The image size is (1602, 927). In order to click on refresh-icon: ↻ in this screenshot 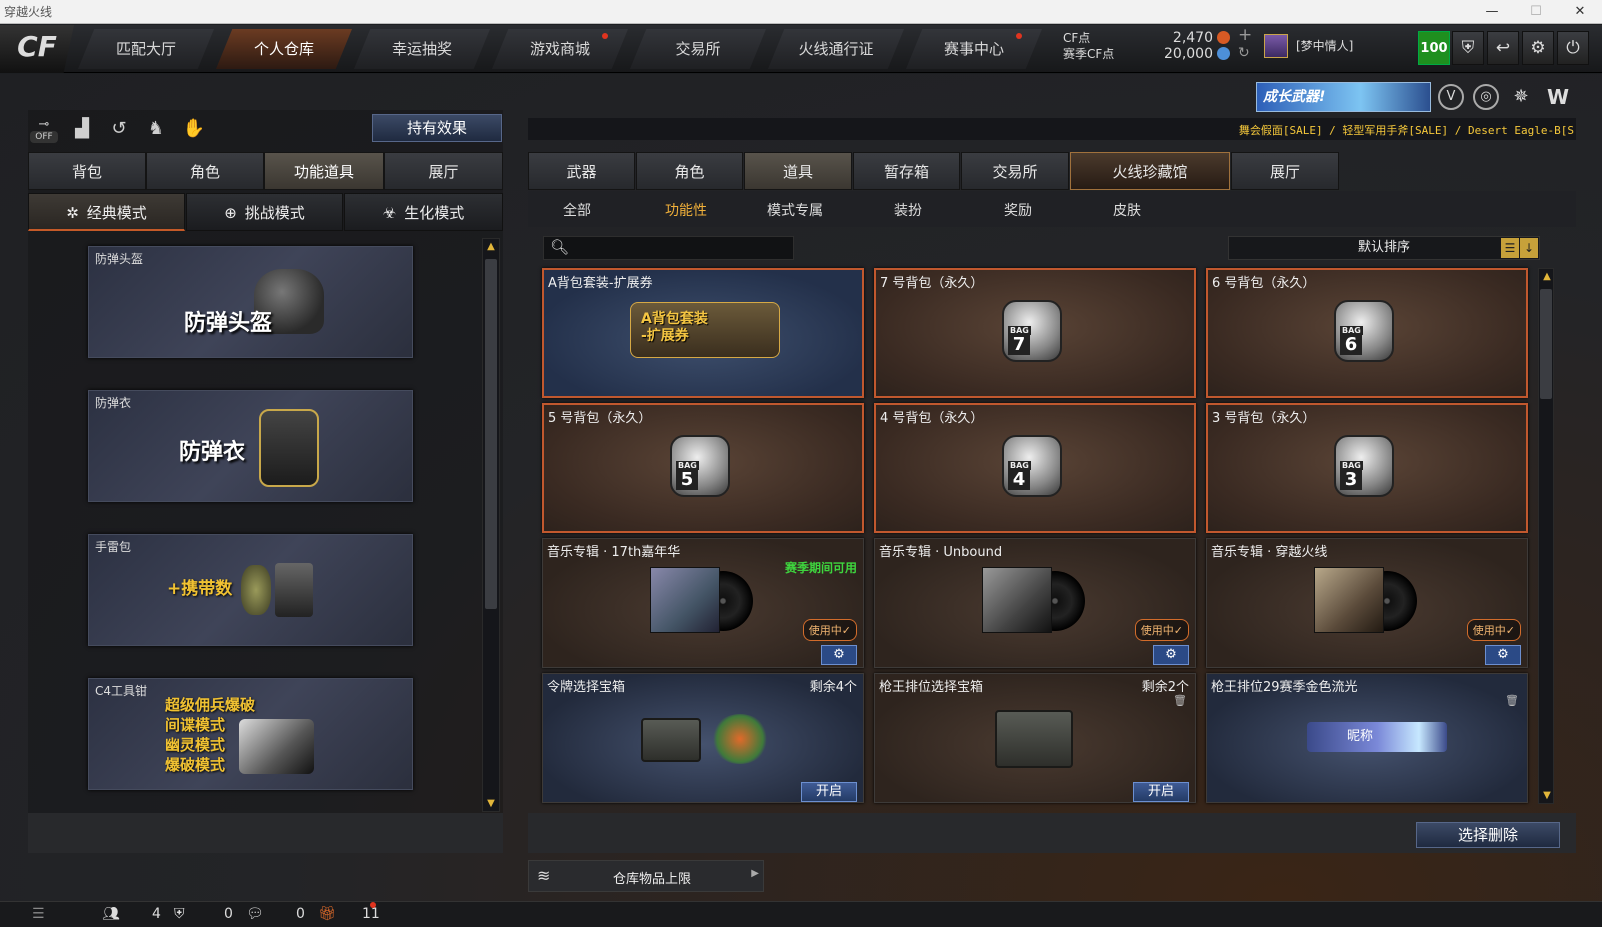, I will do `click(1244, 53)`.